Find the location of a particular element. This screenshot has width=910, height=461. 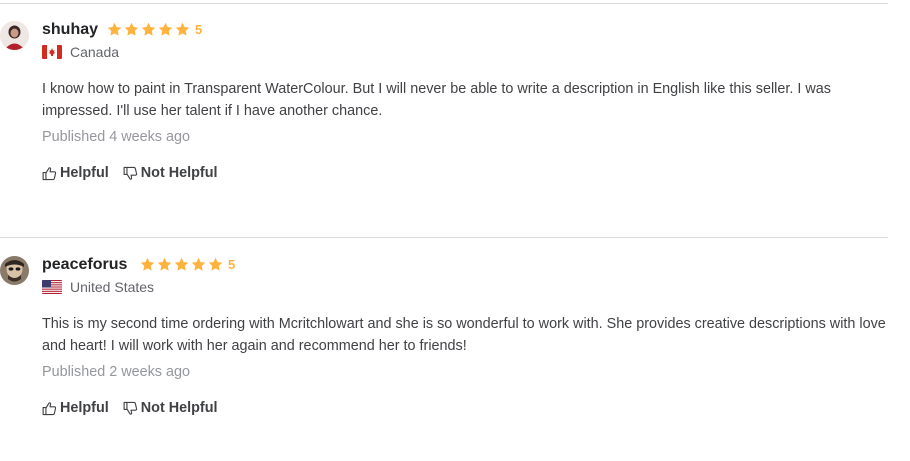

country-name: United States is located at coordinates (112, 287).